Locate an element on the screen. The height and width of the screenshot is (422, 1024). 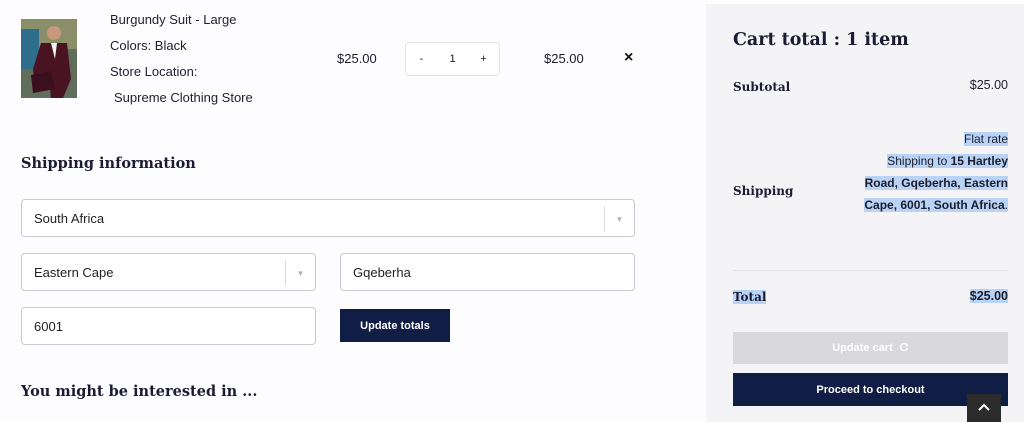
province-select: Eastern Cape ▼ is located at coordinates (168, 272).